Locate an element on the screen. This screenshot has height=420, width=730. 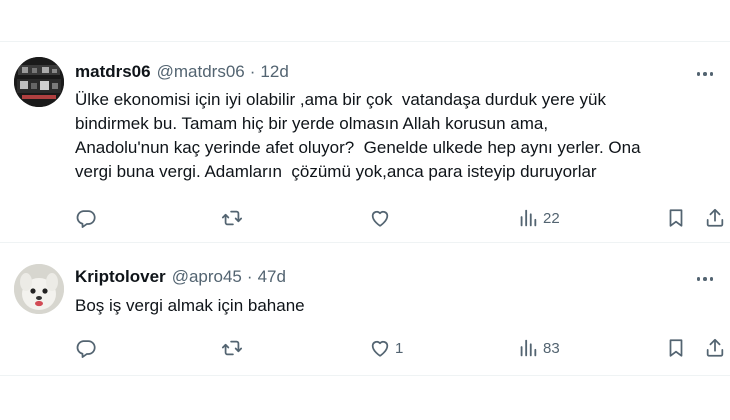
like-button is located at coordinates (382, 218).